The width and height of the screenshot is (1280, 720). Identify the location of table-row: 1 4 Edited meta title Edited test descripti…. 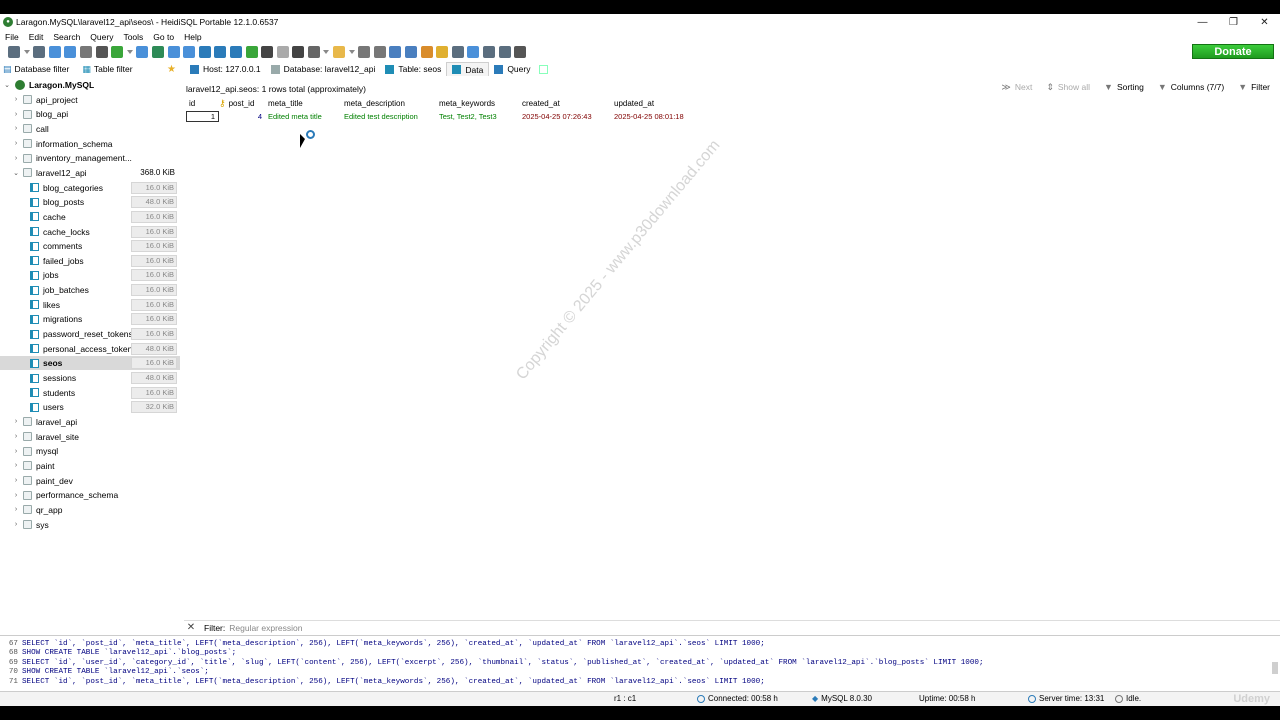
(443, 116).